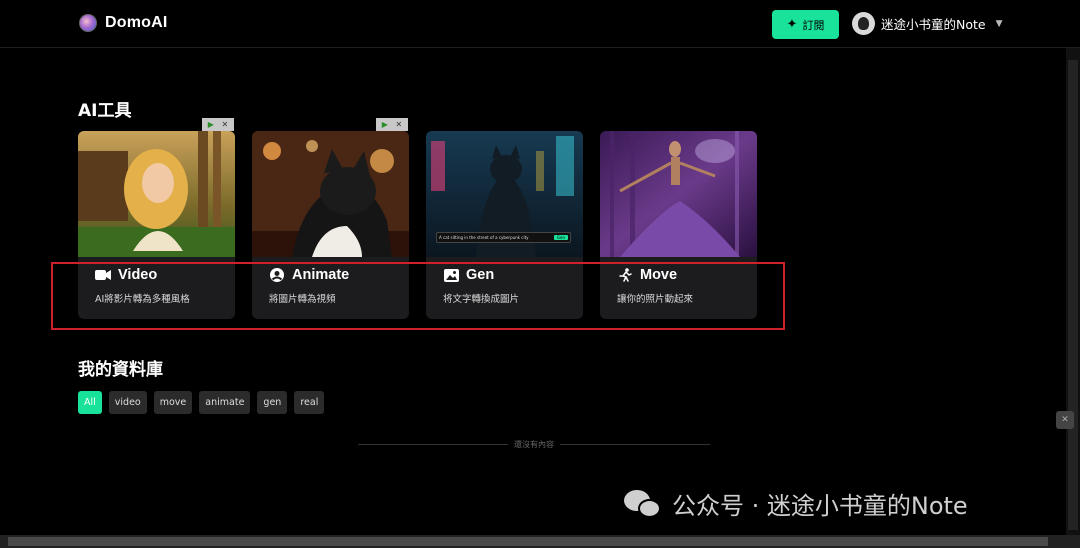 The image size is (1080, 548). I want to click on user-menu: 迷途小书童的Note ▼, so click(927, 23).